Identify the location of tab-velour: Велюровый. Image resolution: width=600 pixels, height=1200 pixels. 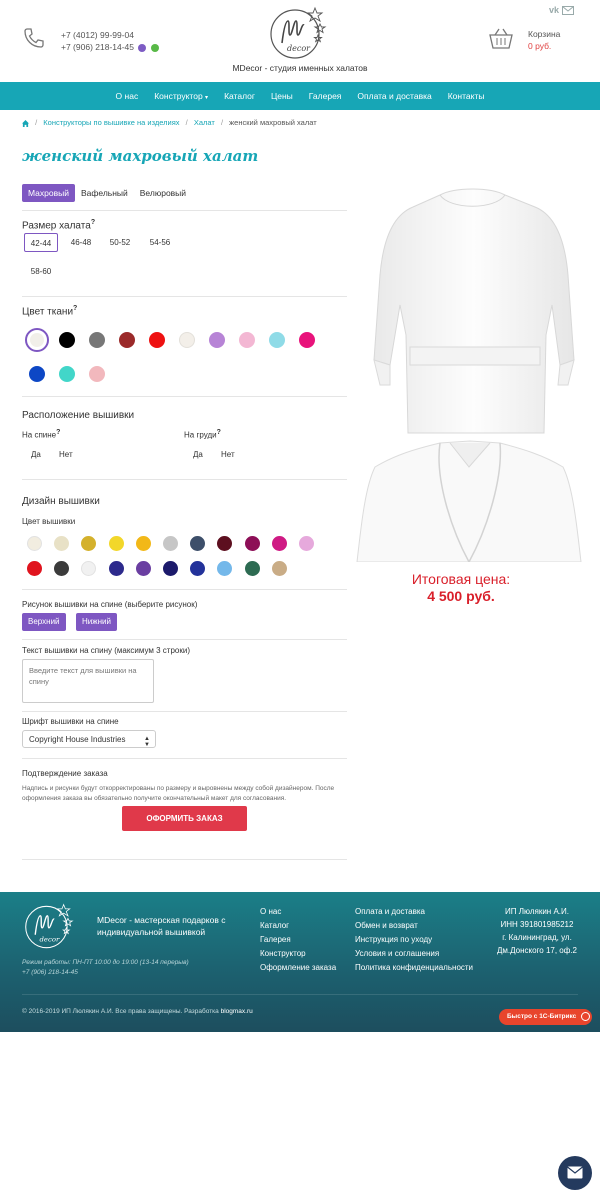
(163, 193).